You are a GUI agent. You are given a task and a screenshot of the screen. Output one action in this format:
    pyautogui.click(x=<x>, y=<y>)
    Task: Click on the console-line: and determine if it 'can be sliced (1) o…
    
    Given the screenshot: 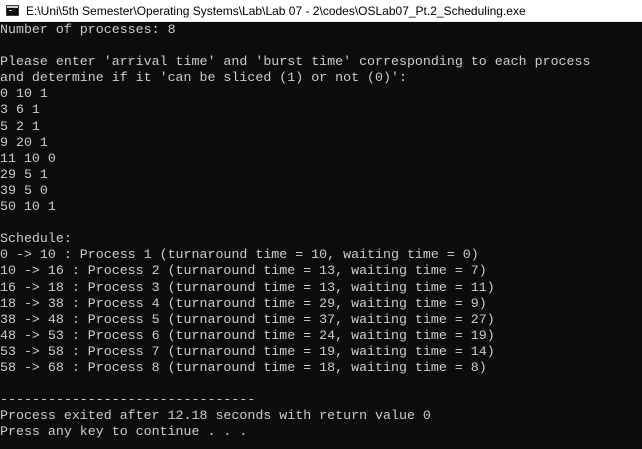 What is the action you would take?
    pyautogui.click(x=203, y=78)
    